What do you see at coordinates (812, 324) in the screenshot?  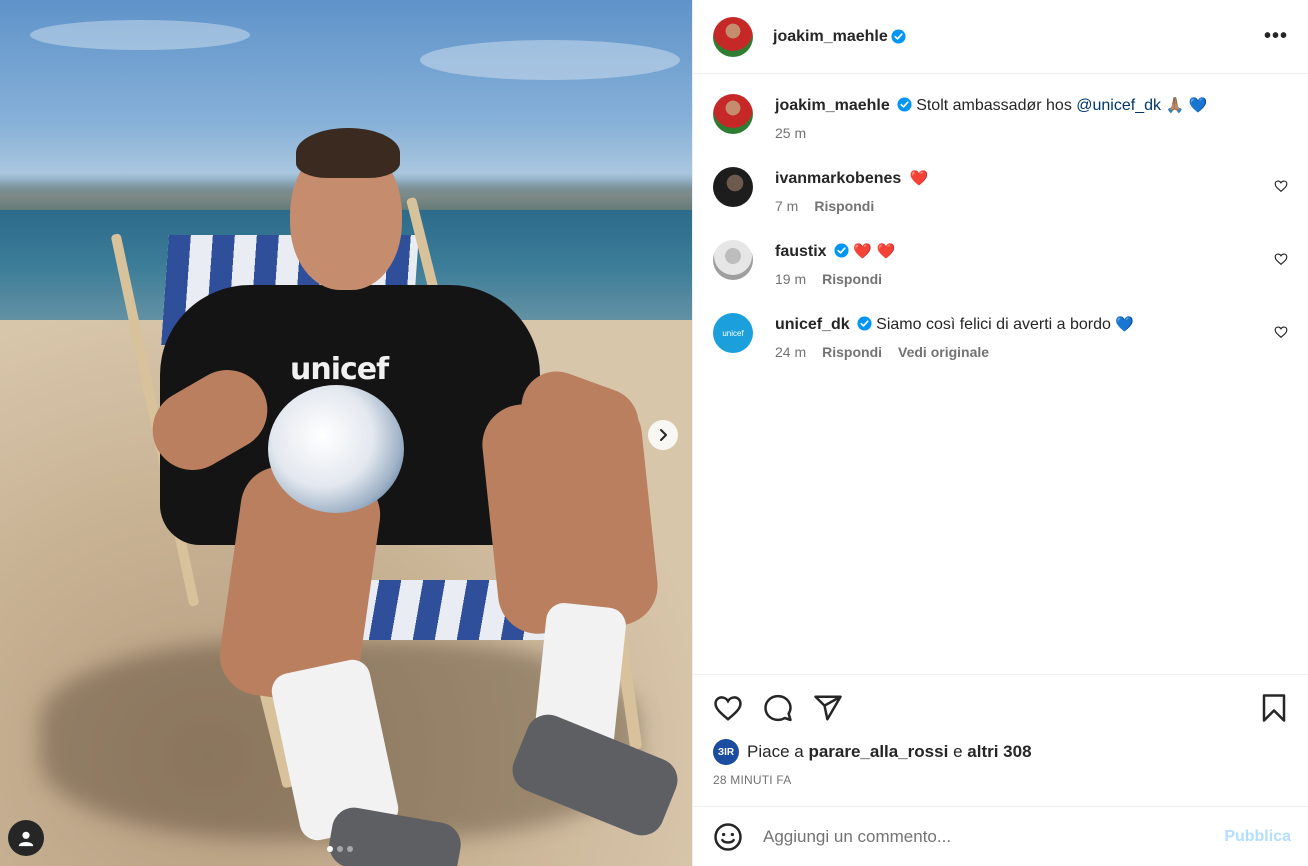 I see `commenter-username: unicef_dk` at bounding box center [812, 324].